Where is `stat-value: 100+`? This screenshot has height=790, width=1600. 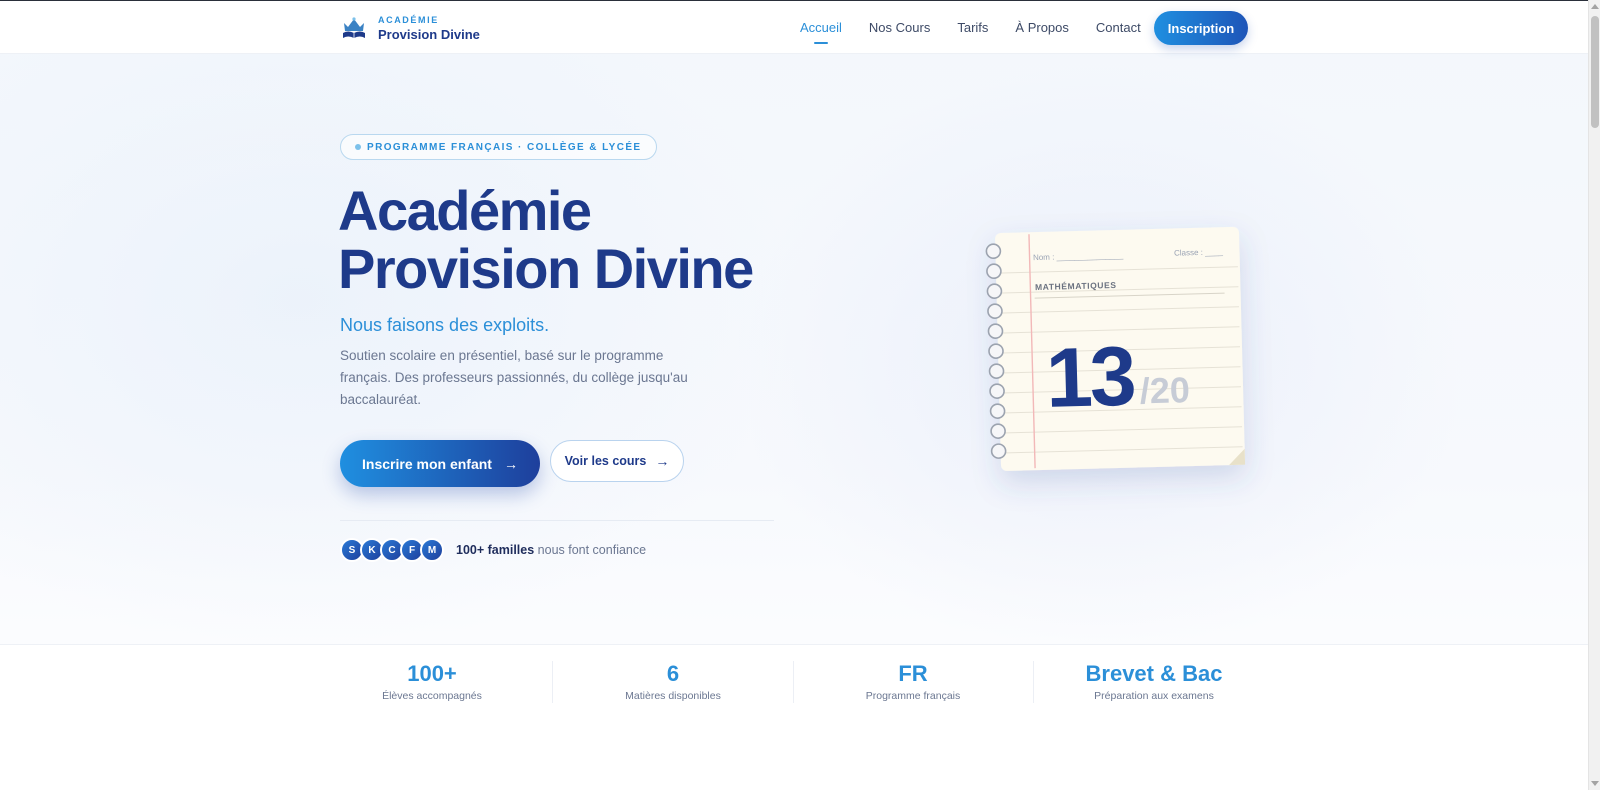
stat-value: 100+ is located at coordinates (432, 673).